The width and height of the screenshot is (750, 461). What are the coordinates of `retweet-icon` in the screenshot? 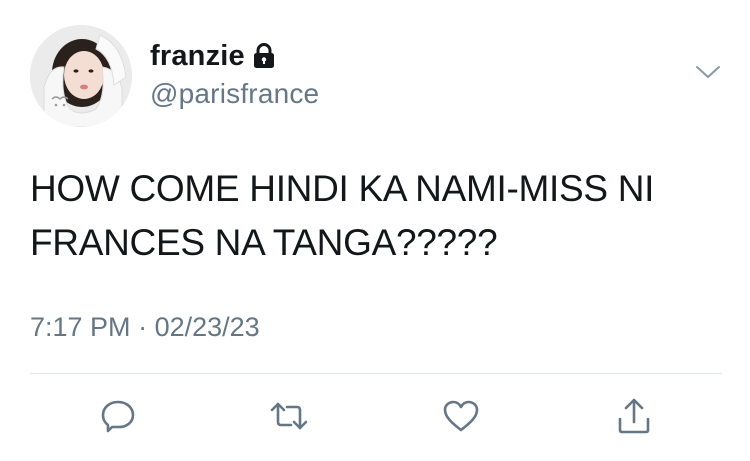 It's located at (289, 416).